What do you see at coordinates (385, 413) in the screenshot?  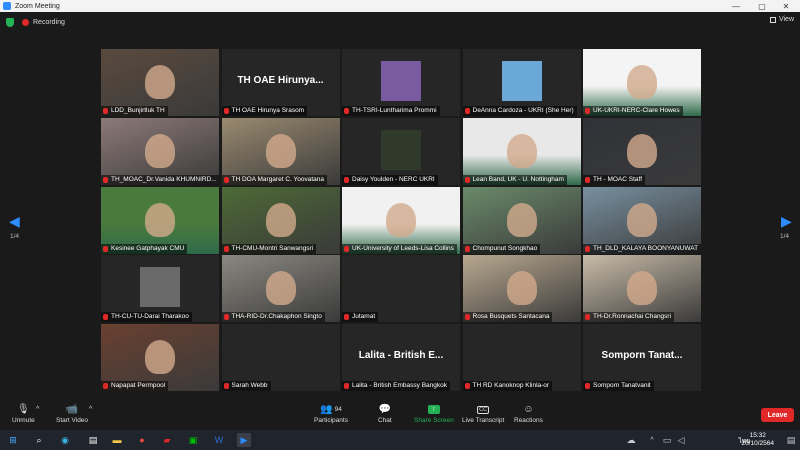 I see `chat-button: 💬 Chat` at bounding box center [385, 413].